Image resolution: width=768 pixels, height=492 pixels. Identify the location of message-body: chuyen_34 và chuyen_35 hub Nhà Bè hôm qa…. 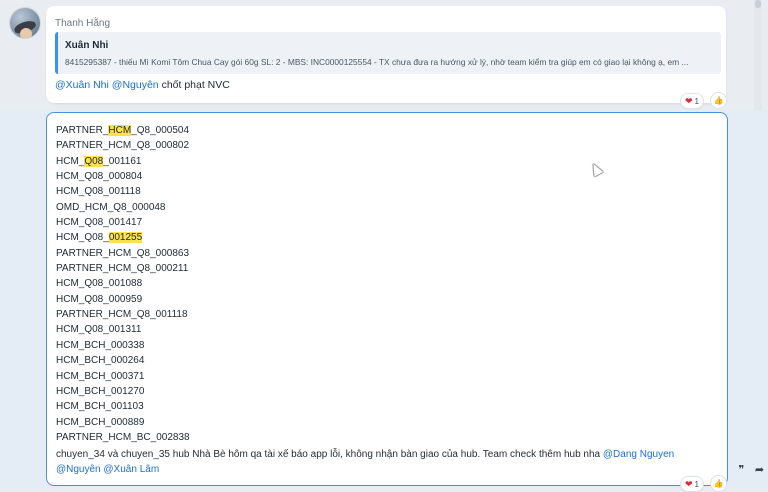
(328, 454).